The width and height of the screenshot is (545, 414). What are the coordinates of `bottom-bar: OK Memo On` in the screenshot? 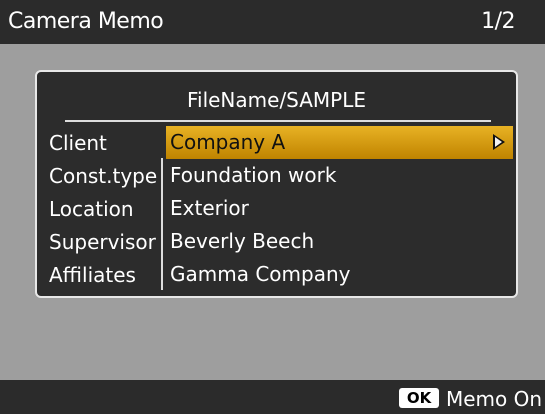 It's located at (272, 397).